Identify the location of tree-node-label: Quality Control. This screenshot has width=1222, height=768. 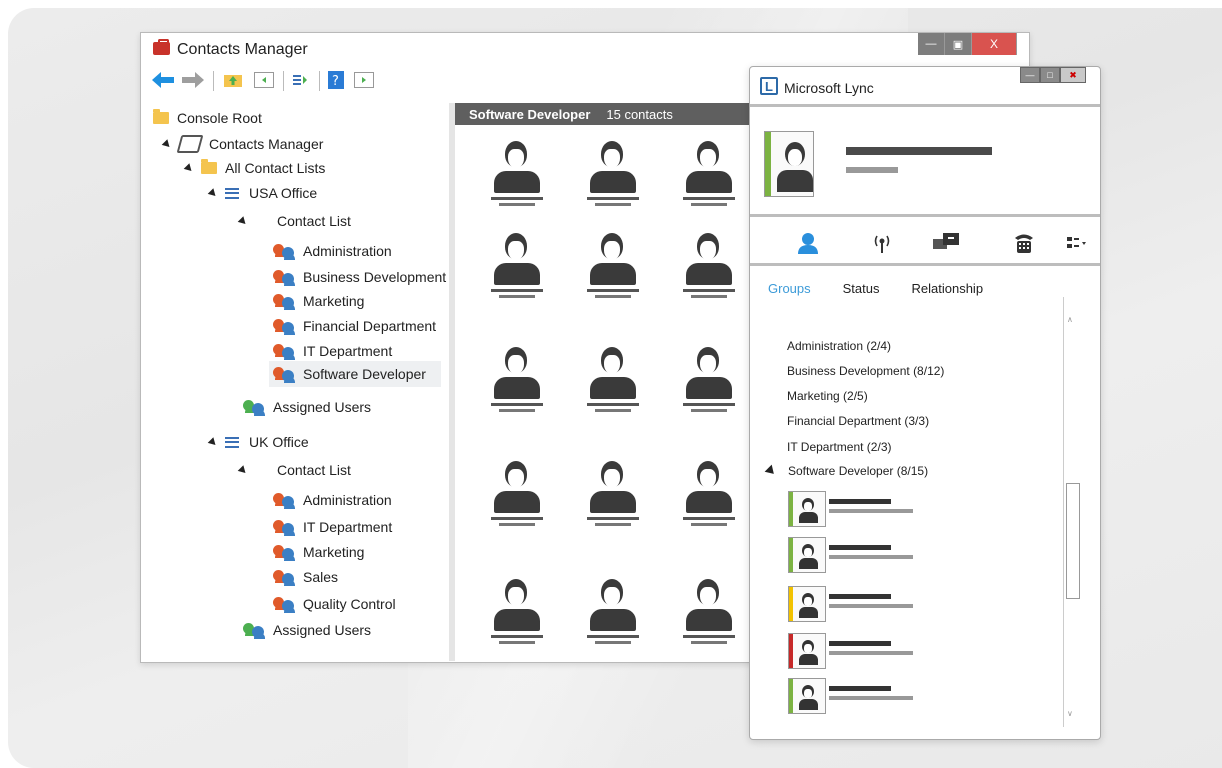
(349, 604).